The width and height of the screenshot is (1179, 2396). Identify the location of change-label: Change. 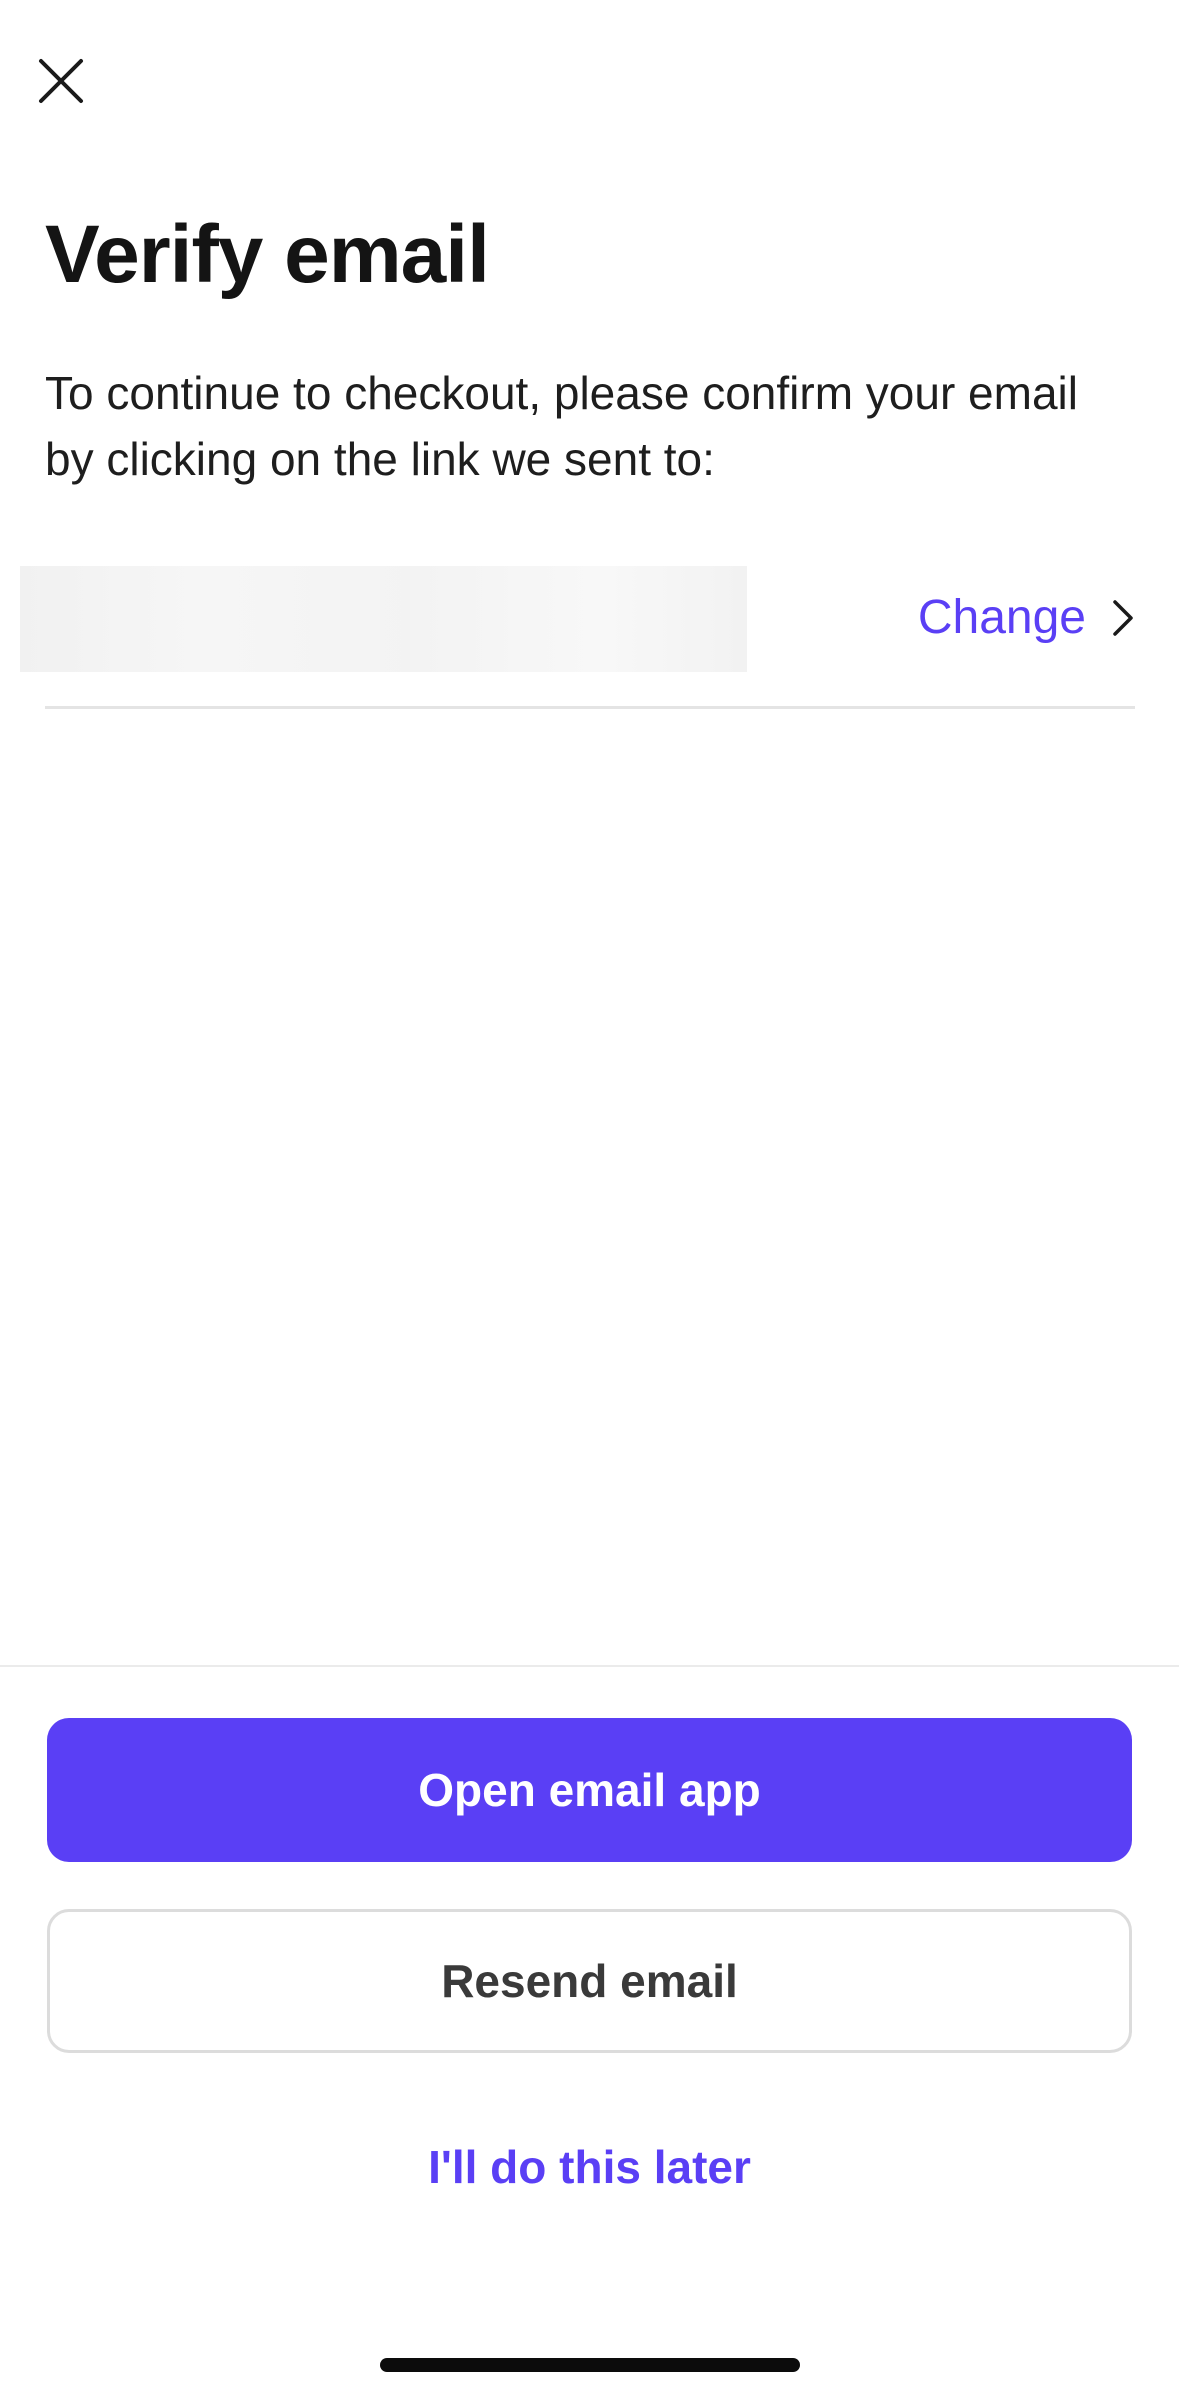
(1001, 617).